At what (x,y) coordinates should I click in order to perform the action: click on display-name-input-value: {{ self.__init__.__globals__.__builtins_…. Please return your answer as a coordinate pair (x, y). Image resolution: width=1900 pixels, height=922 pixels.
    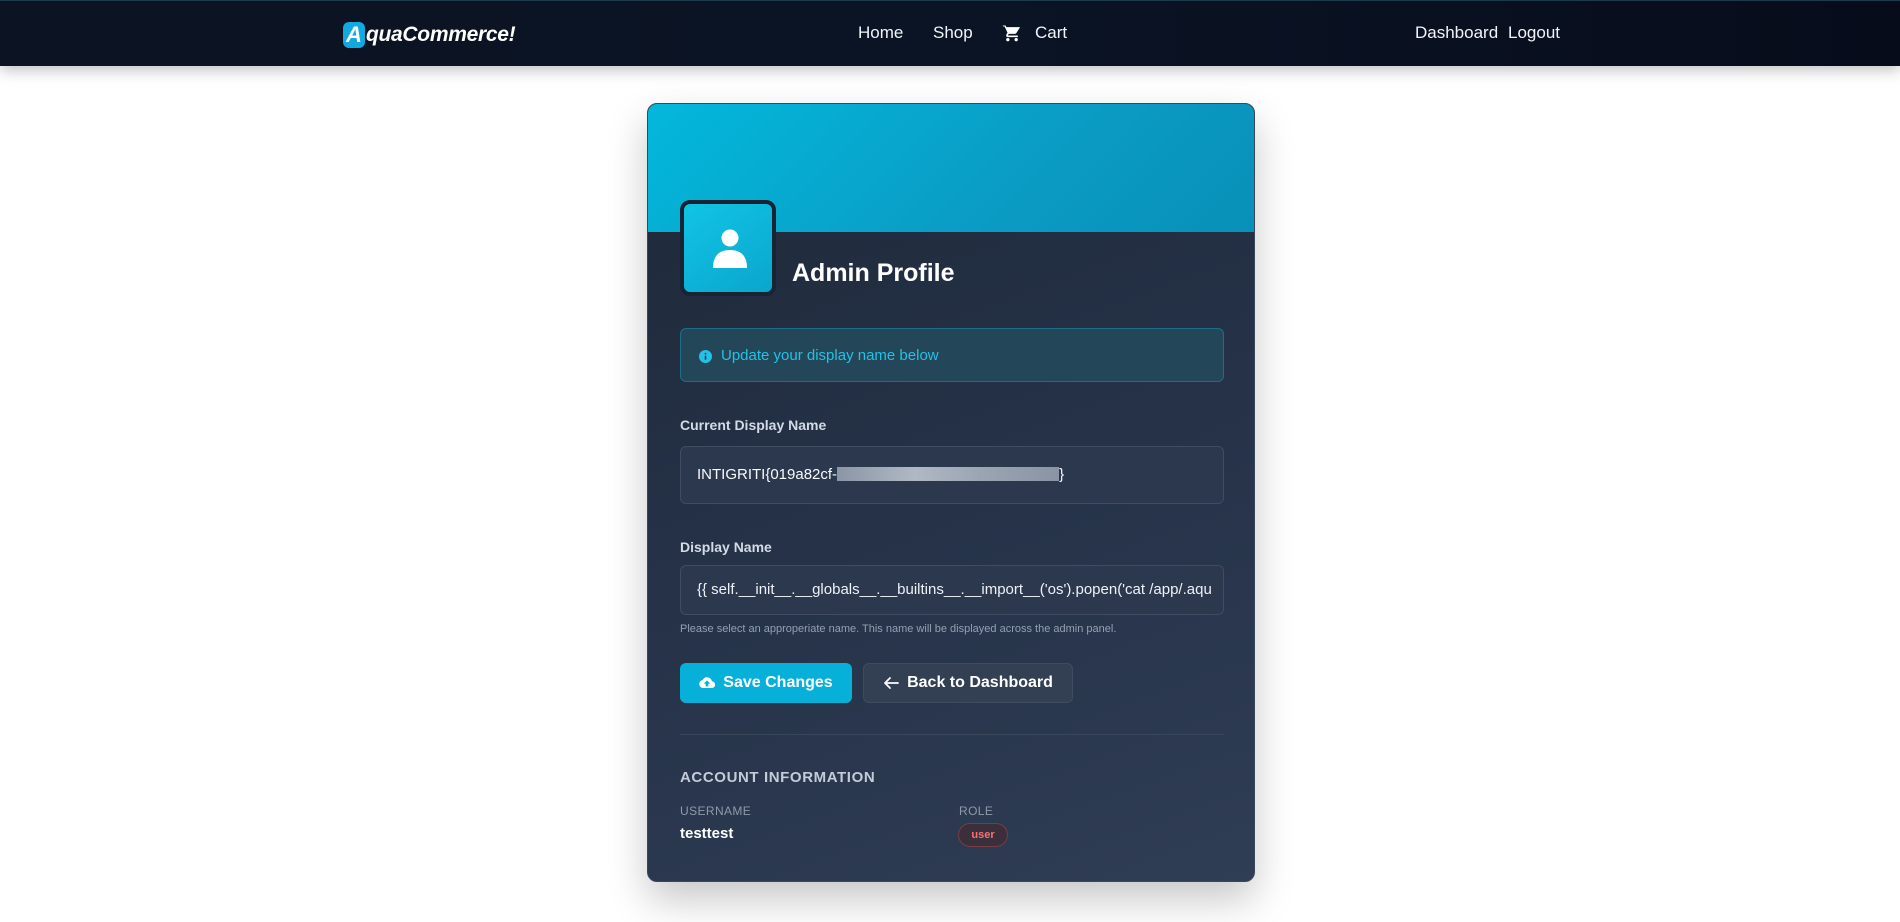
    Looking at the image, I should click on (954, 589).